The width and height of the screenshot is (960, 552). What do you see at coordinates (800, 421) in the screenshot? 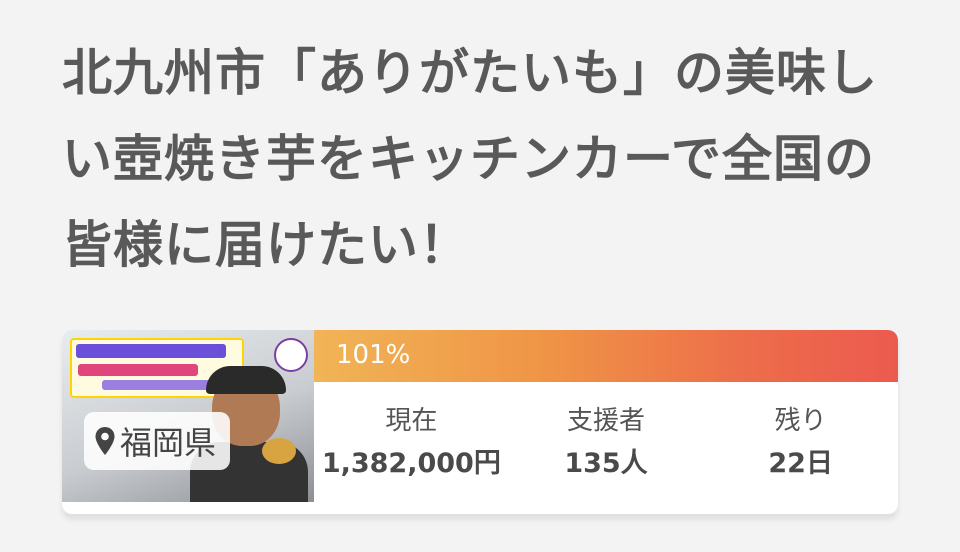
I see `stat-label: 残り` at bounding box center [800, 421].